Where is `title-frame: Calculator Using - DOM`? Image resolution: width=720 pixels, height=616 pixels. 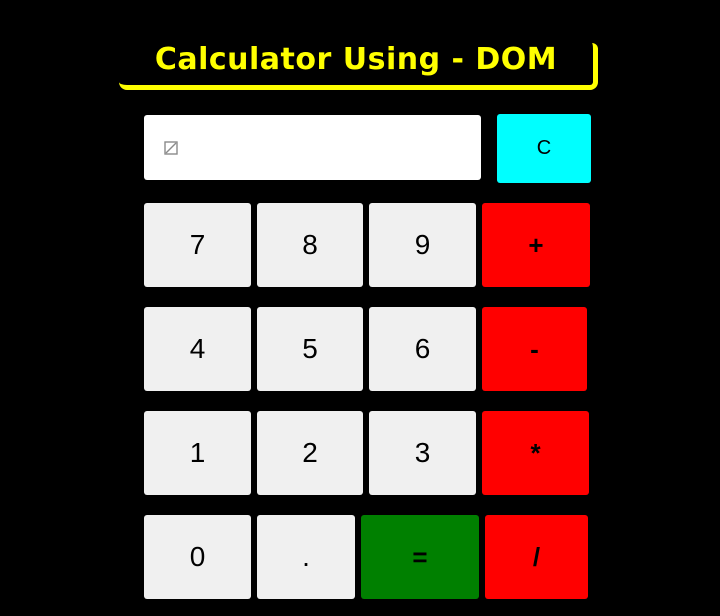
title-frame: Calculator Using - DOM is located at coordinates (358, 66).